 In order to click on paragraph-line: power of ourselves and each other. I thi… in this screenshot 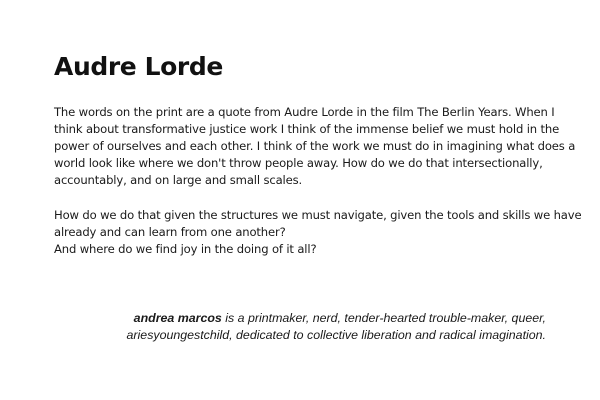, I will do `click(315, 146)`.